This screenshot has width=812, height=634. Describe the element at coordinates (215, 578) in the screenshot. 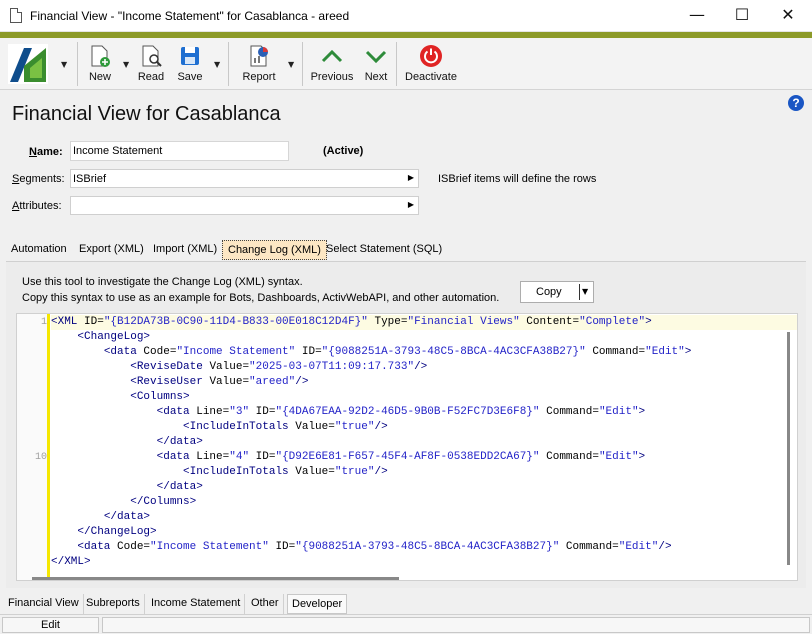

I see `horizontal-scrollbar` at that location.